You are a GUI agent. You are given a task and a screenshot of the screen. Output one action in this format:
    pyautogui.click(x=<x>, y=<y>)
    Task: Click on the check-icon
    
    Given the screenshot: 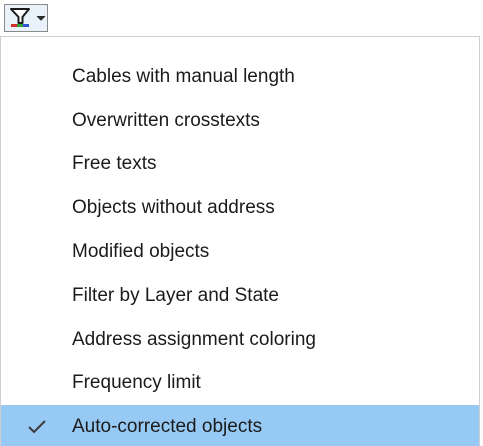 What is the action you would take?
    pyautogui.click(x=37, y=427)
    